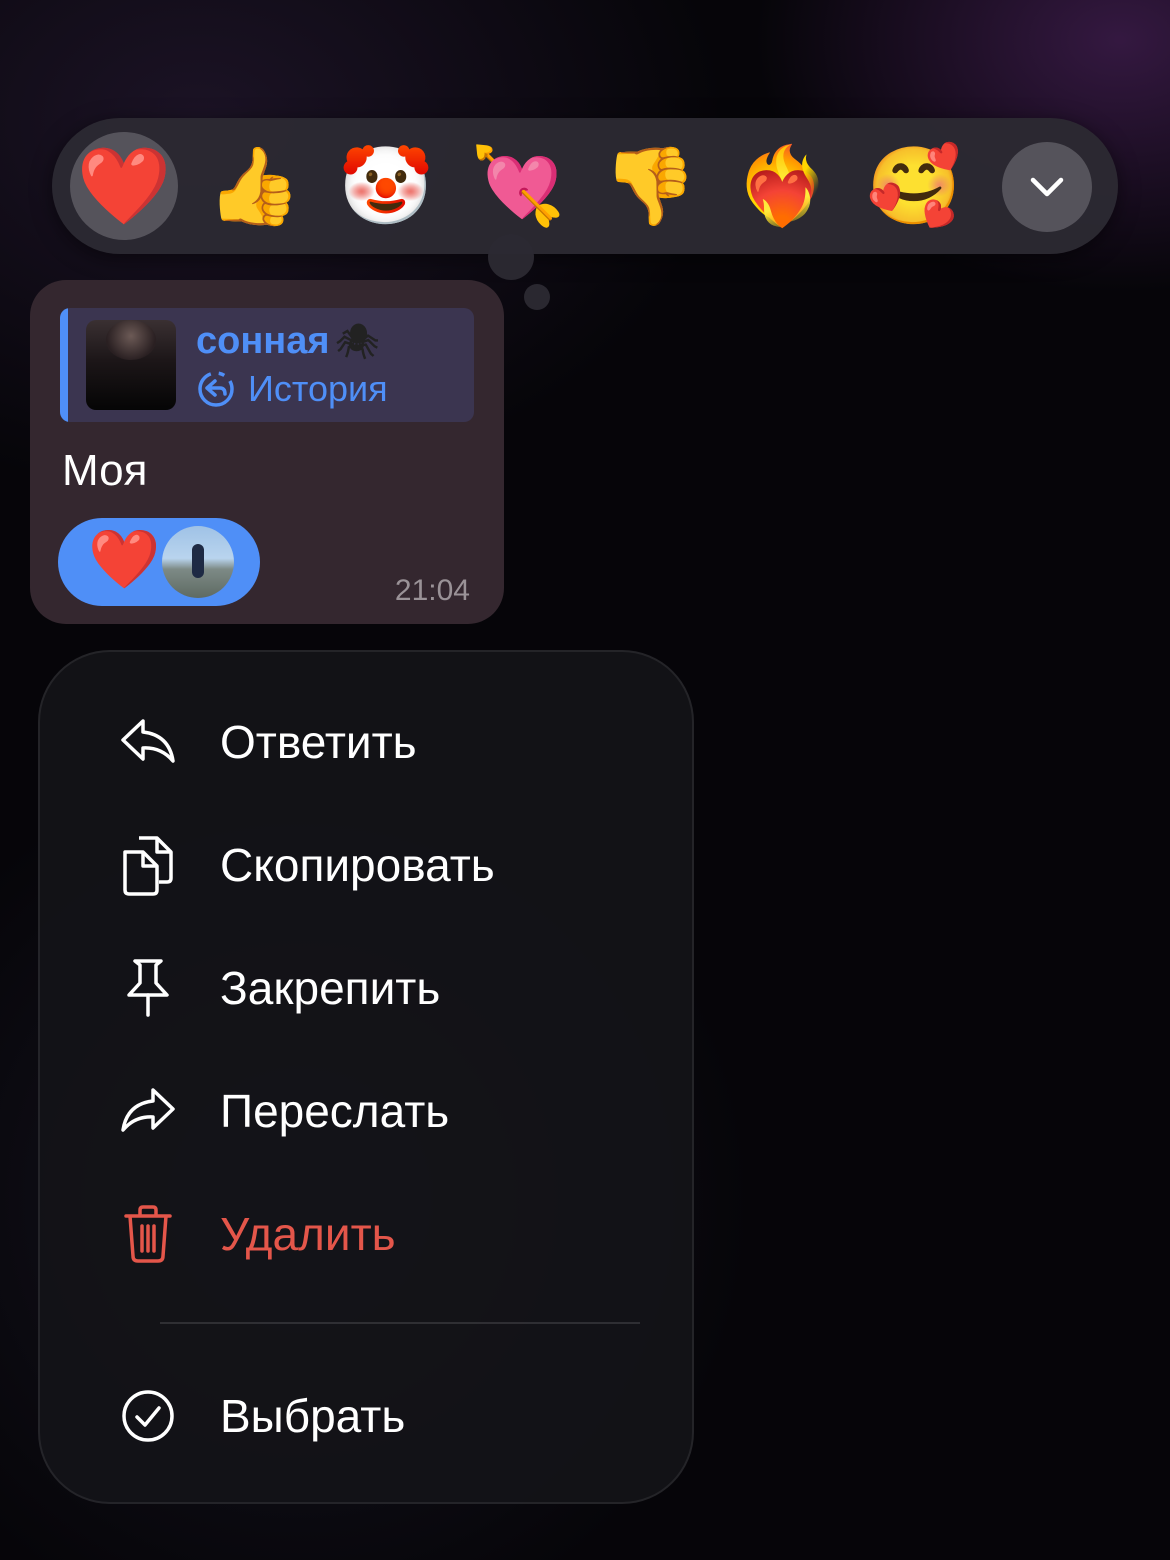 This screenshot has width=1170, height=1560. I want to click on menu-item-reply: Ответить, so click(366, 742).